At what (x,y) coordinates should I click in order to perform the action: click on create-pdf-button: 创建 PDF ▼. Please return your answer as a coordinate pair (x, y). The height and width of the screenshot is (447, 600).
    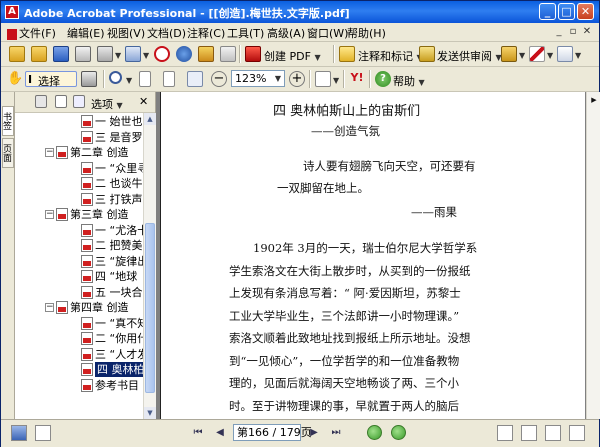
    Looking at the image, I should click on (292, 56).